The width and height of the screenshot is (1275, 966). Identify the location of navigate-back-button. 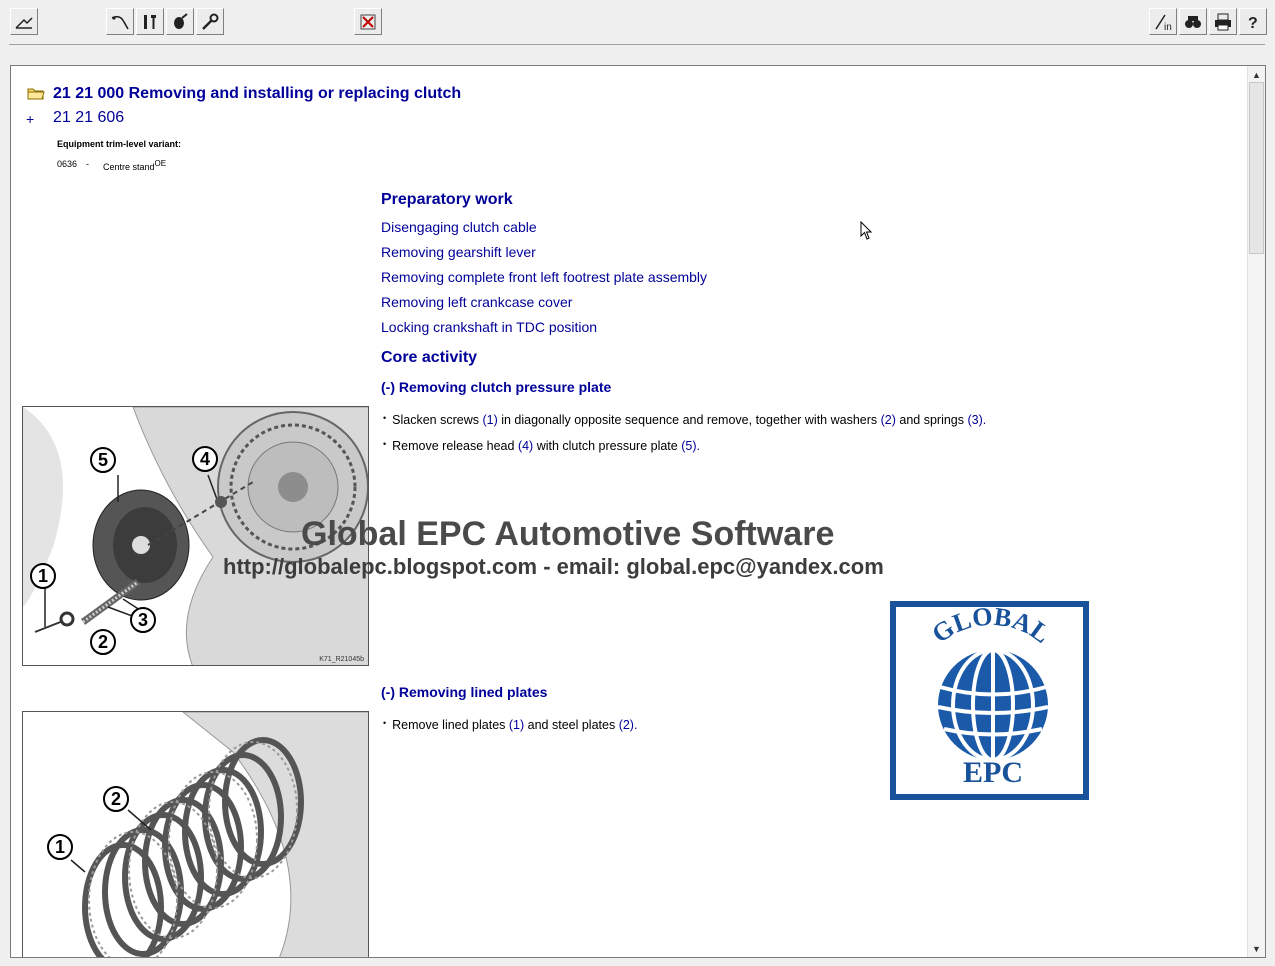
(24, 21).